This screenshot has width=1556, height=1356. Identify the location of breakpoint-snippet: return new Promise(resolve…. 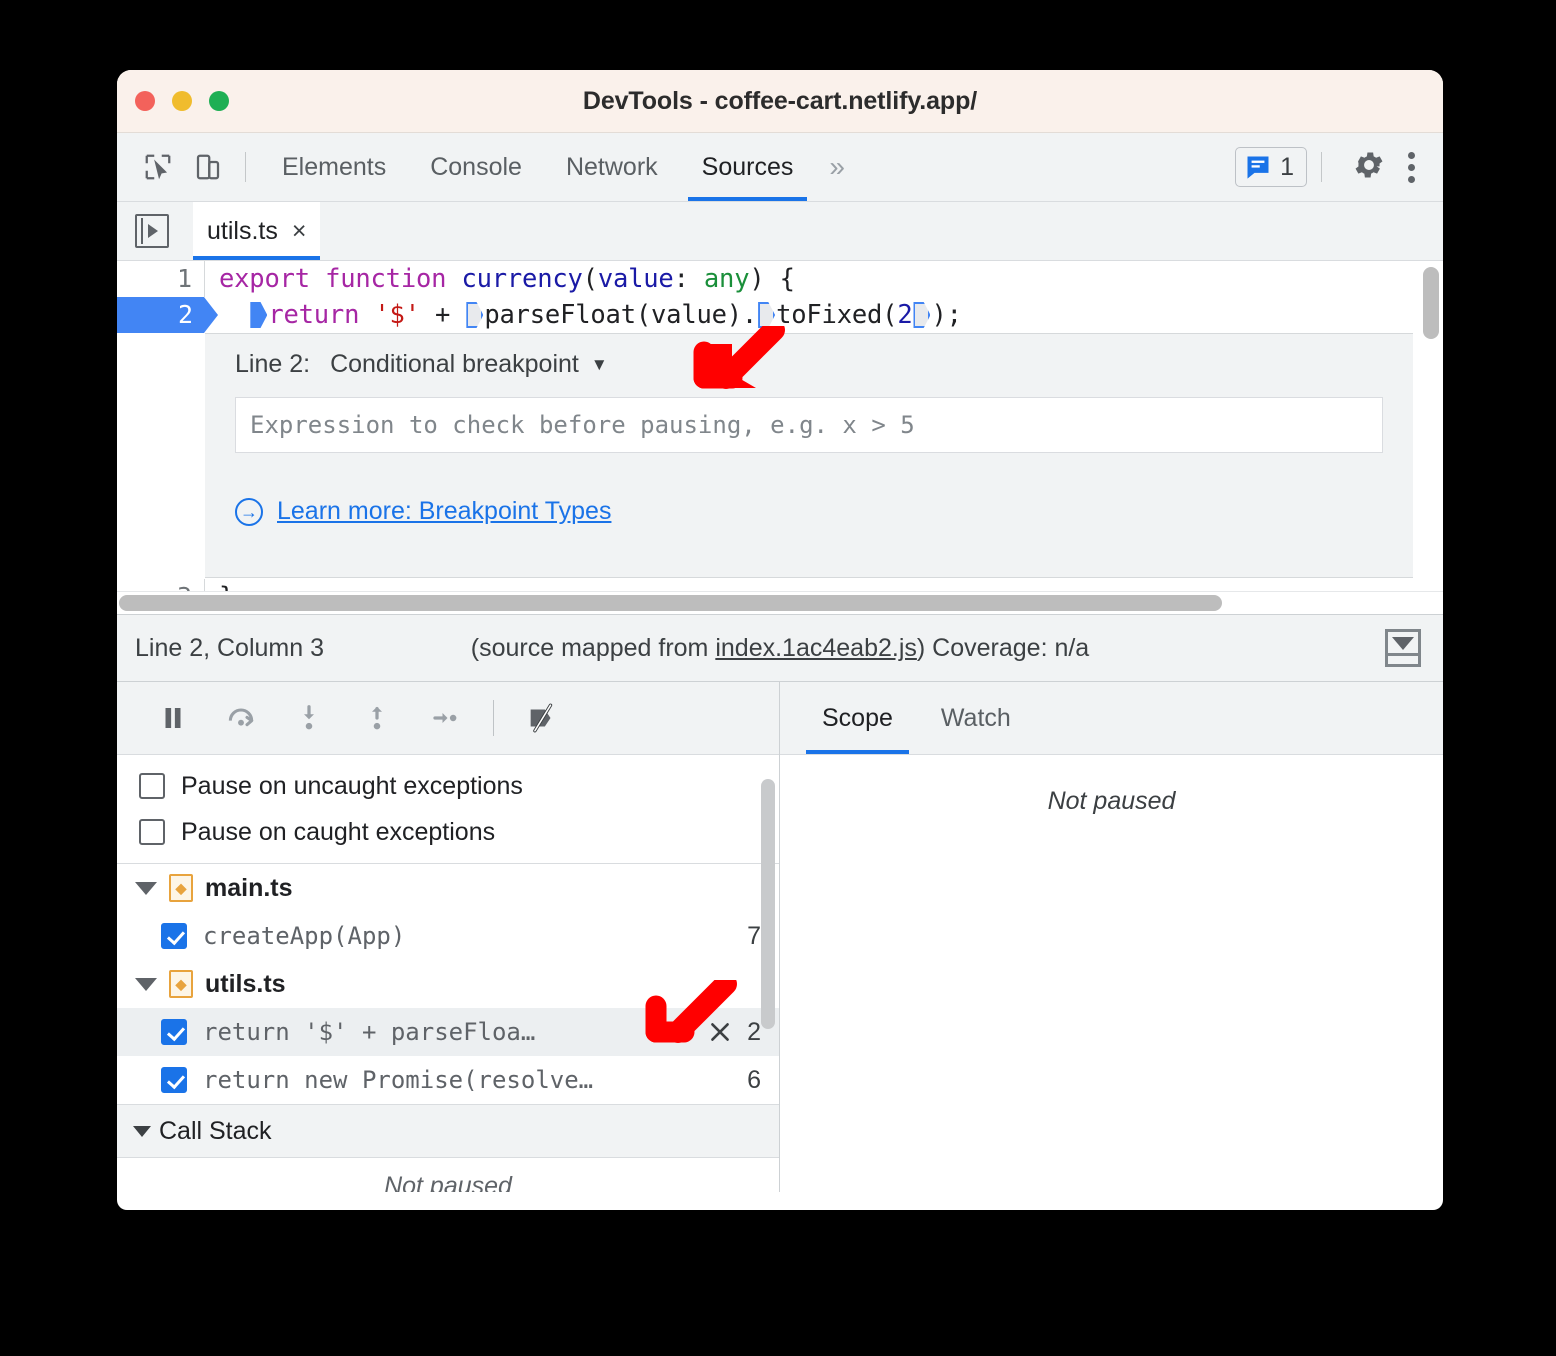
(398, 1080).